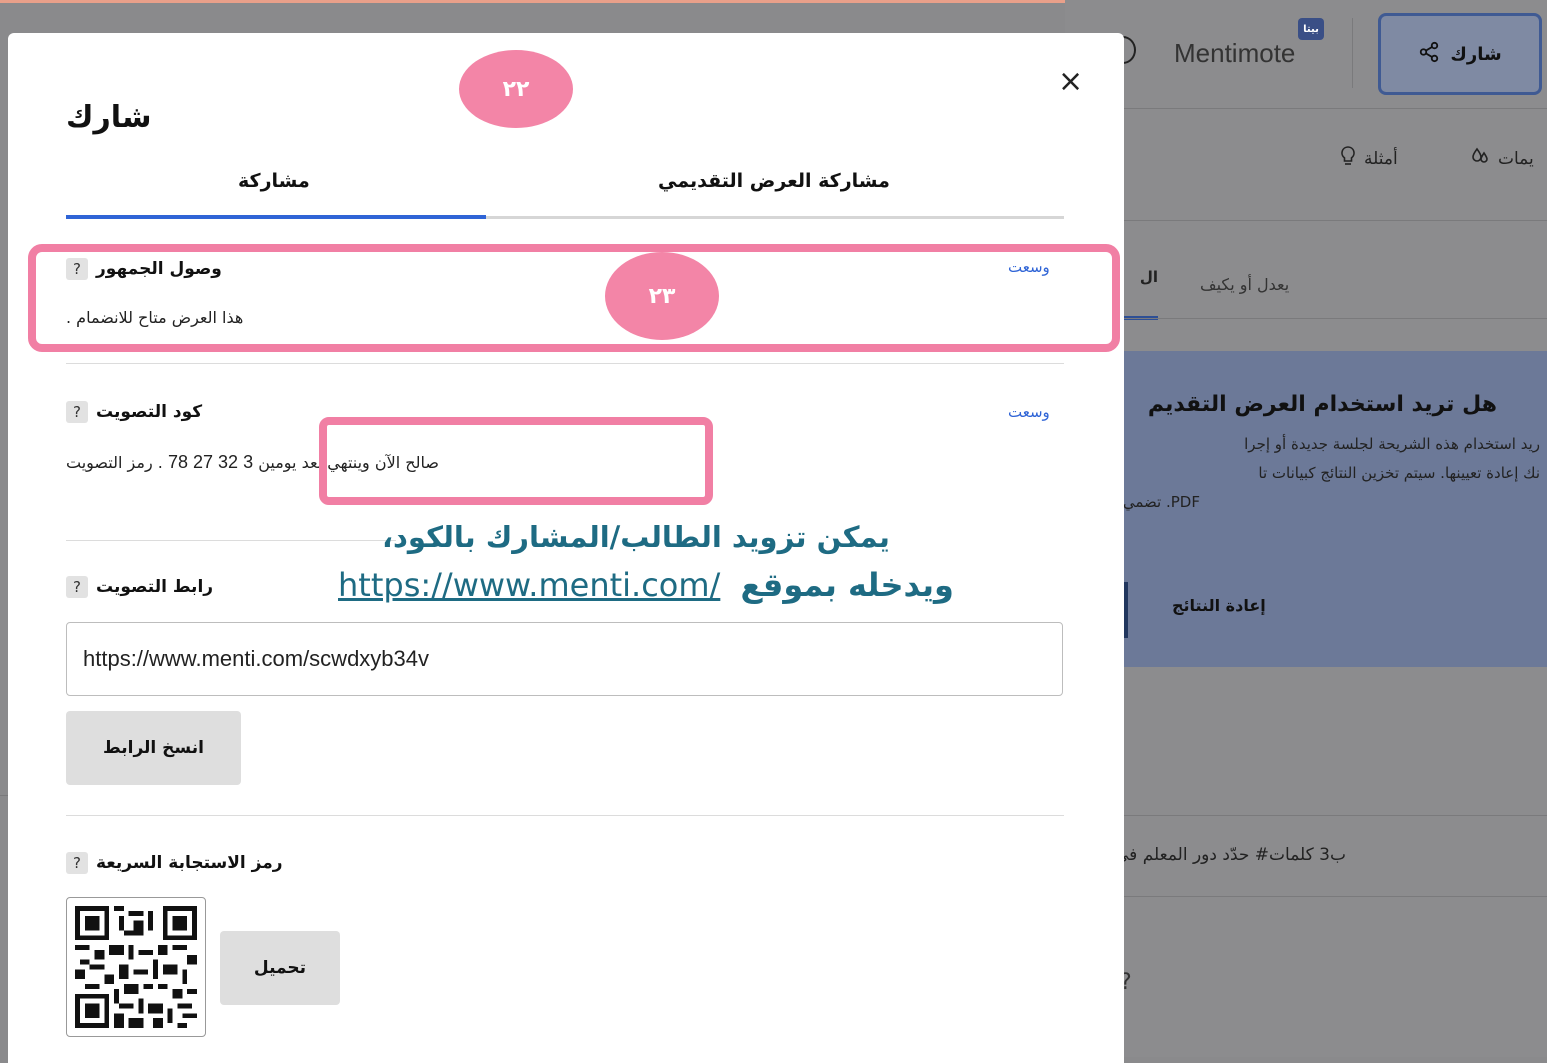  Describe the element at coordinates (153, 748) in the screenshot. I see `copy-link-button: انسخ الرابط` at that location.